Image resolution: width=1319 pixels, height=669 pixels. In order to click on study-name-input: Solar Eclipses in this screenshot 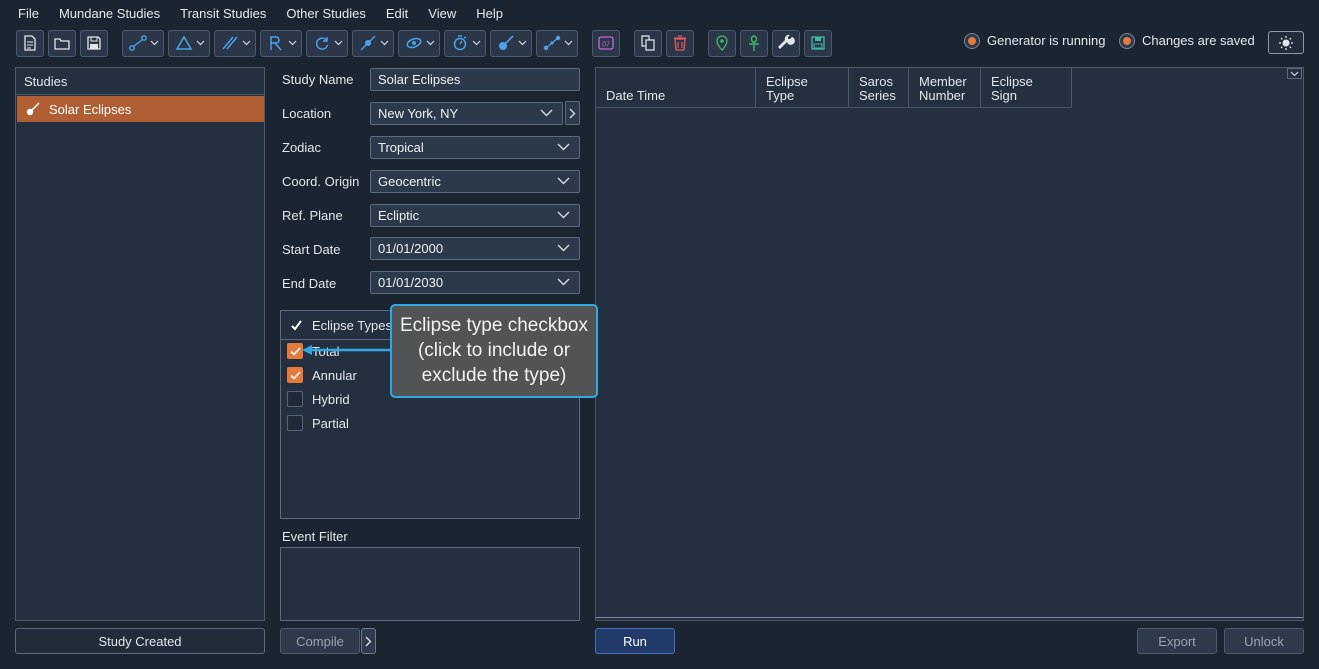, I will do `click(475, 79)`.